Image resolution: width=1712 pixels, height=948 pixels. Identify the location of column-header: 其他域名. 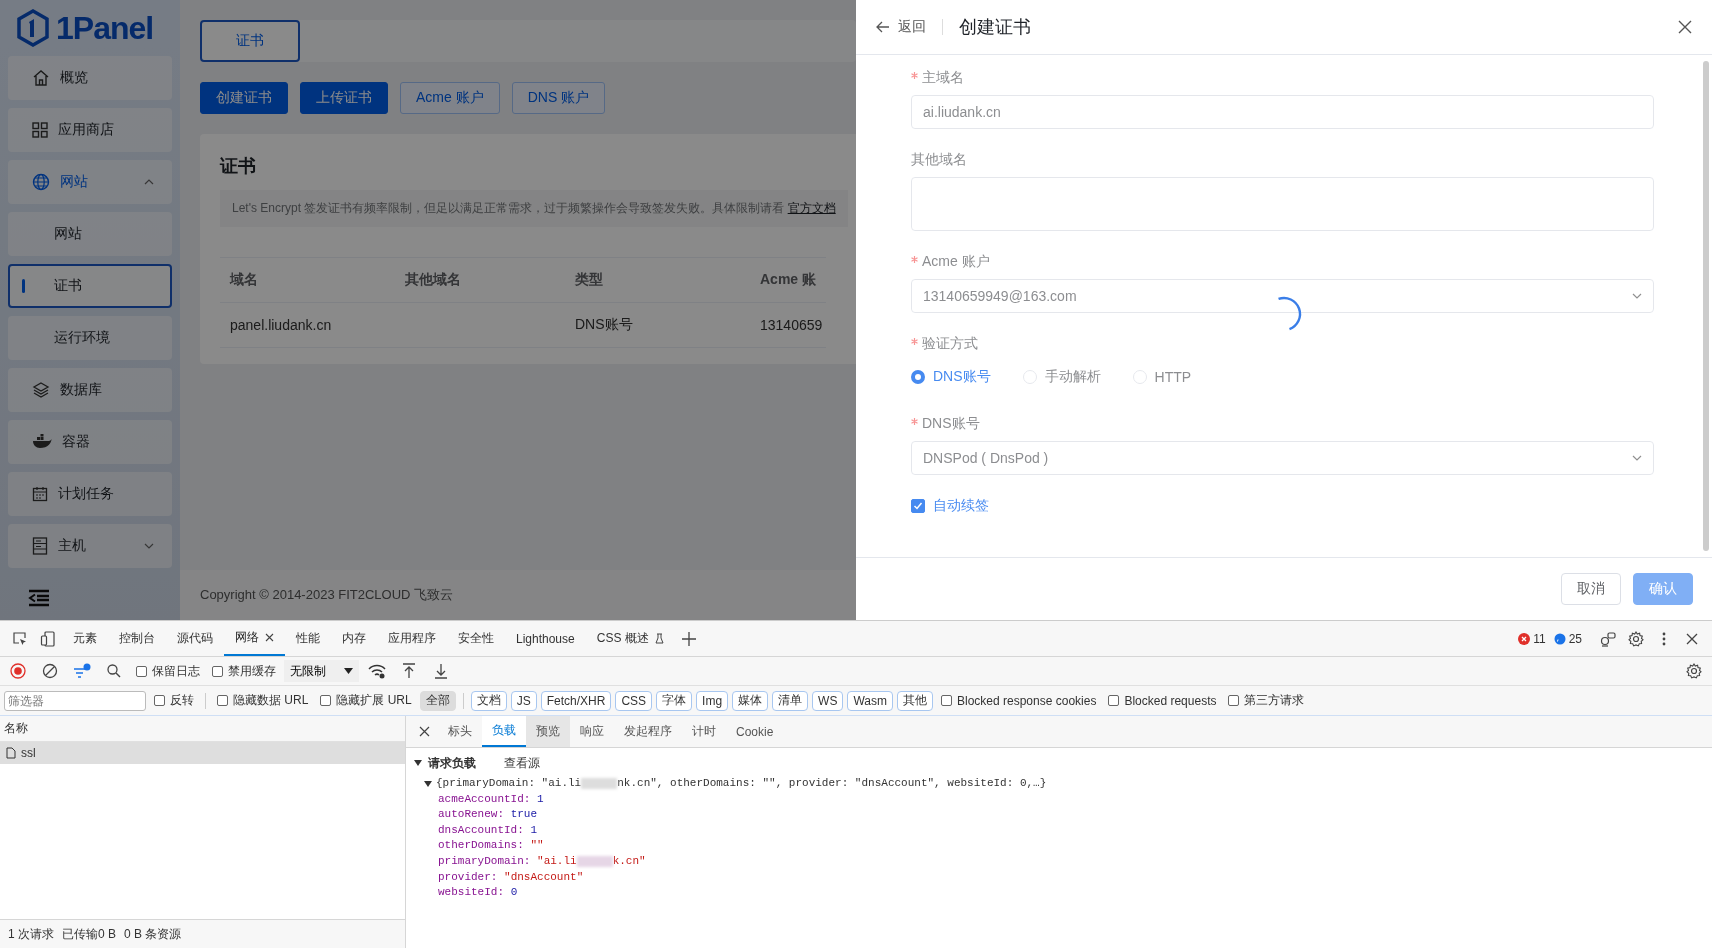
(480, 279).